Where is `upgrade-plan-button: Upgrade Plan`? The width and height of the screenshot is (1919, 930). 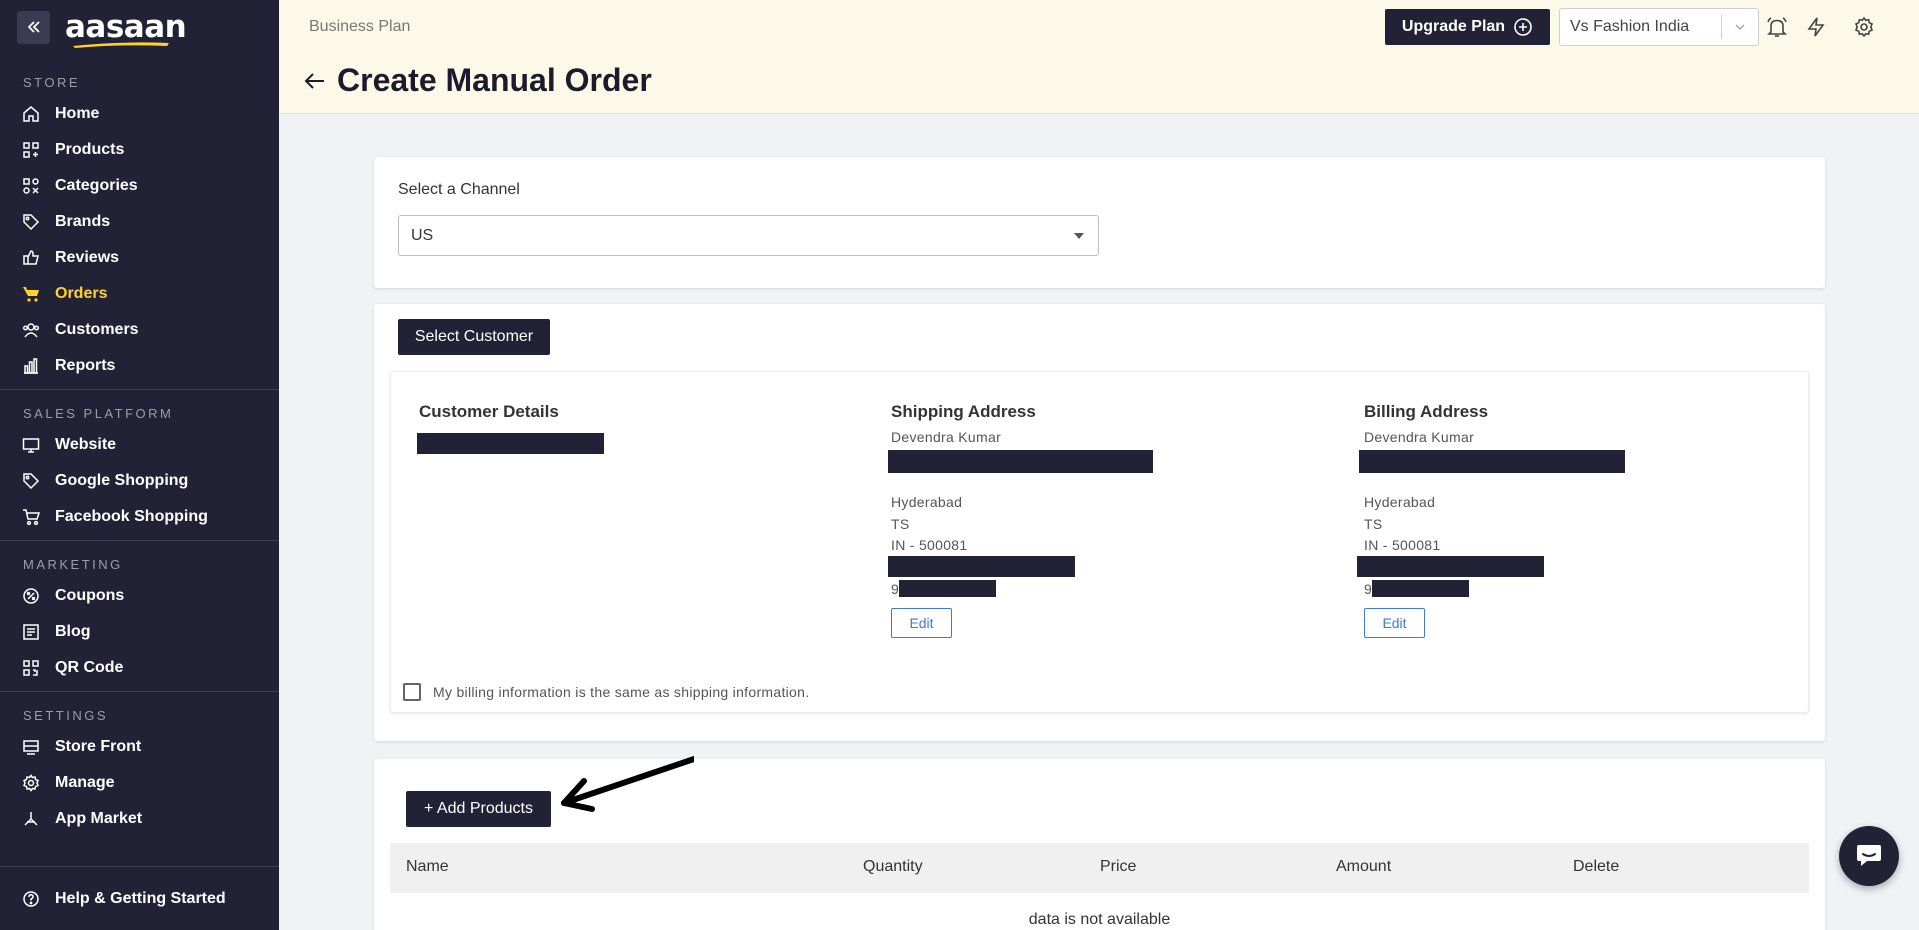 upgrade-plan-button: Upgrade Plan is located at coordinates (1467, 27).